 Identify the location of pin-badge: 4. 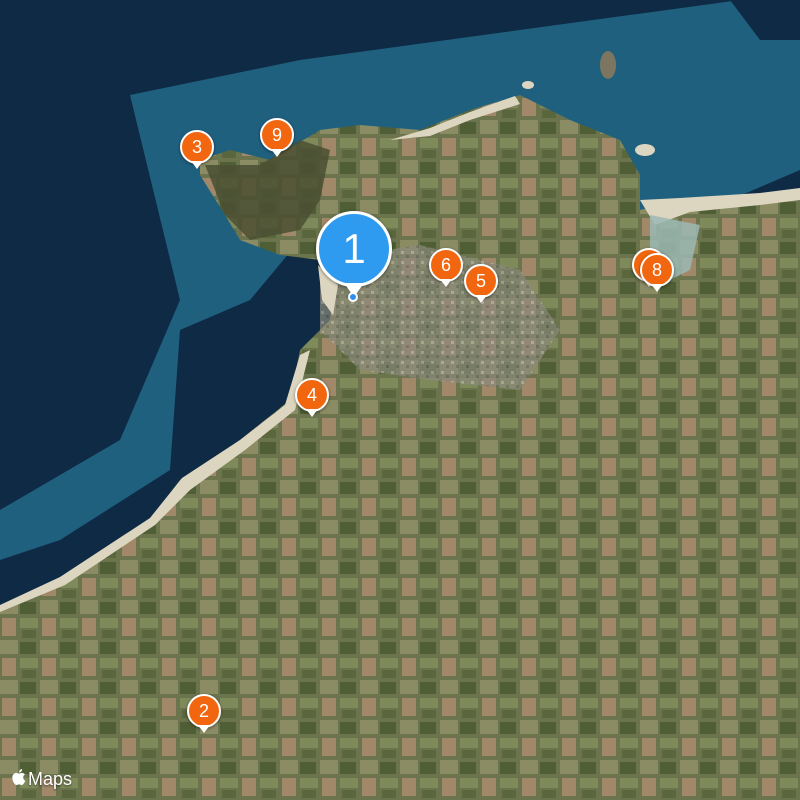
(312, 395).